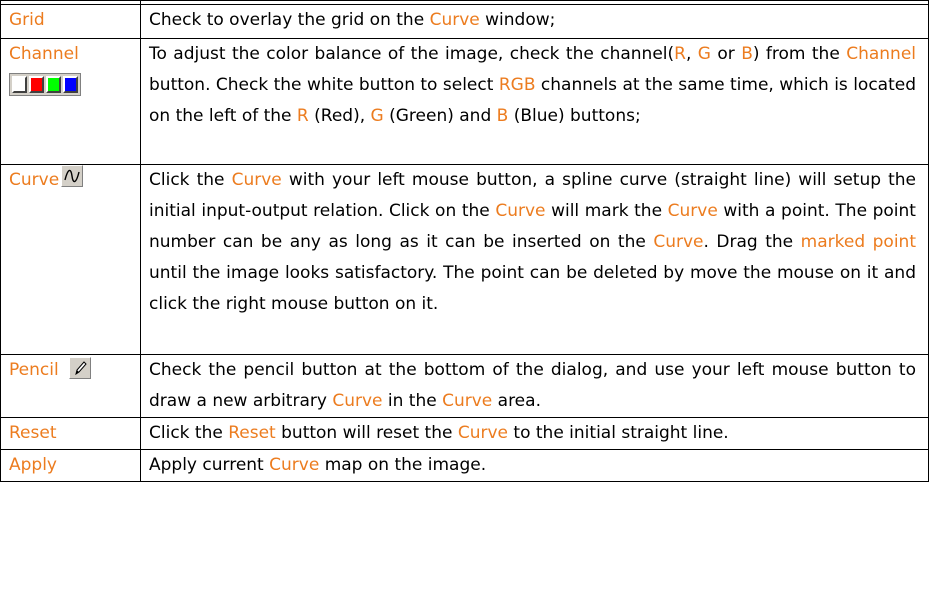 The height and width of the screenshot is (592, 929). What do you see at coordinates (70, 465) in the screenshot?
I see `param-name-cell: Apply` at bounding box center [70, 465].